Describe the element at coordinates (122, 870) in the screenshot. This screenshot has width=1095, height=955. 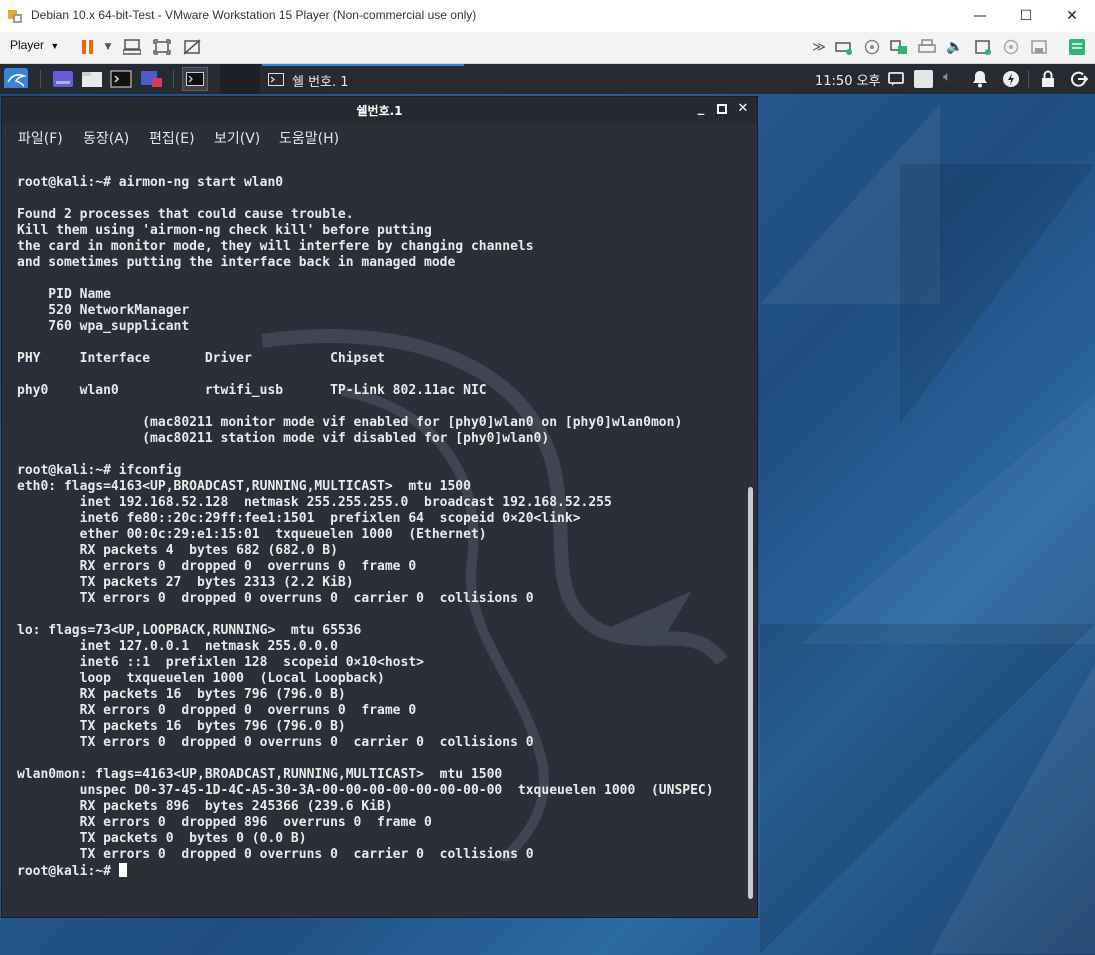
I see `text-cursor` at that location.